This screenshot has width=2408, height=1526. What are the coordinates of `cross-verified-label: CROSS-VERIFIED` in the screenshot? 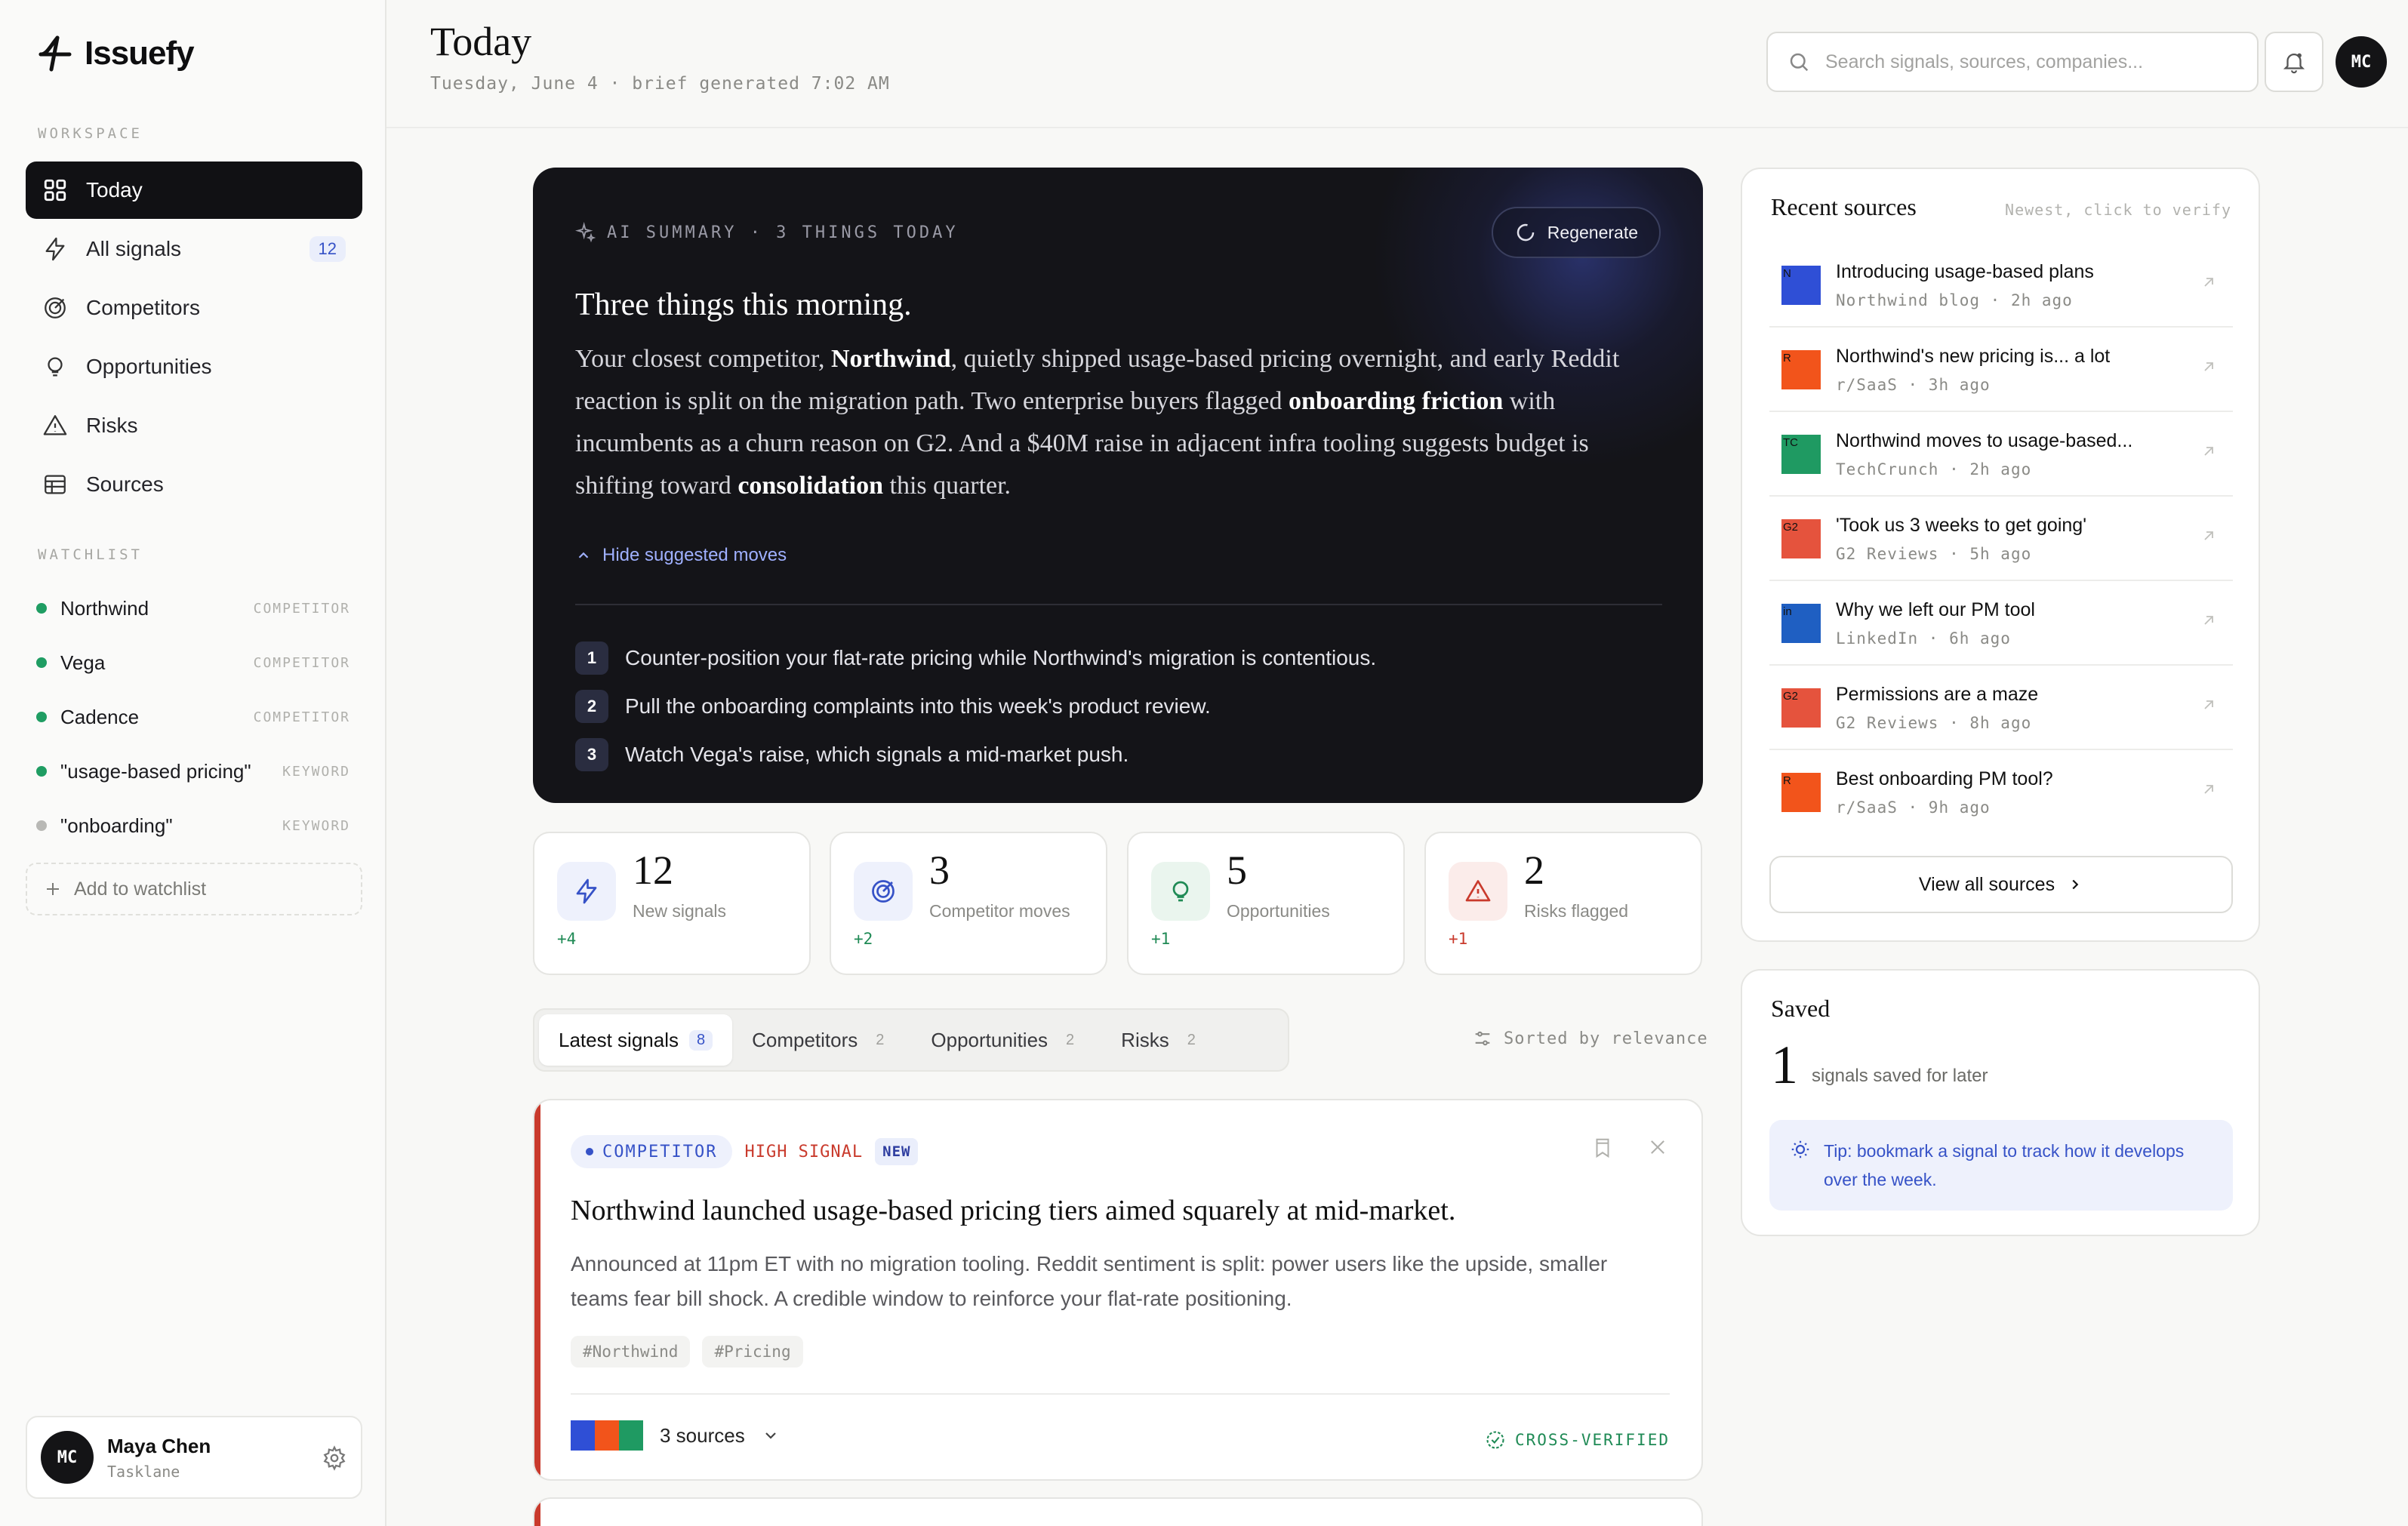 It's located at (1592, 1440).